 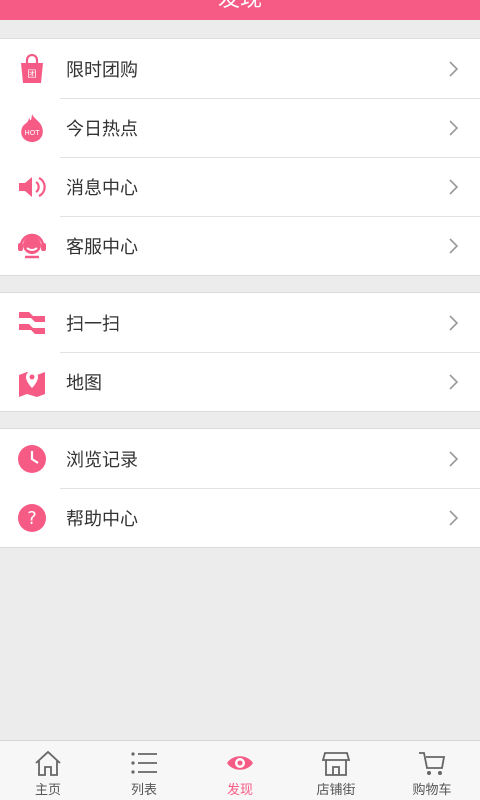 I want to click on home-icon, so click(x=48, y=763).